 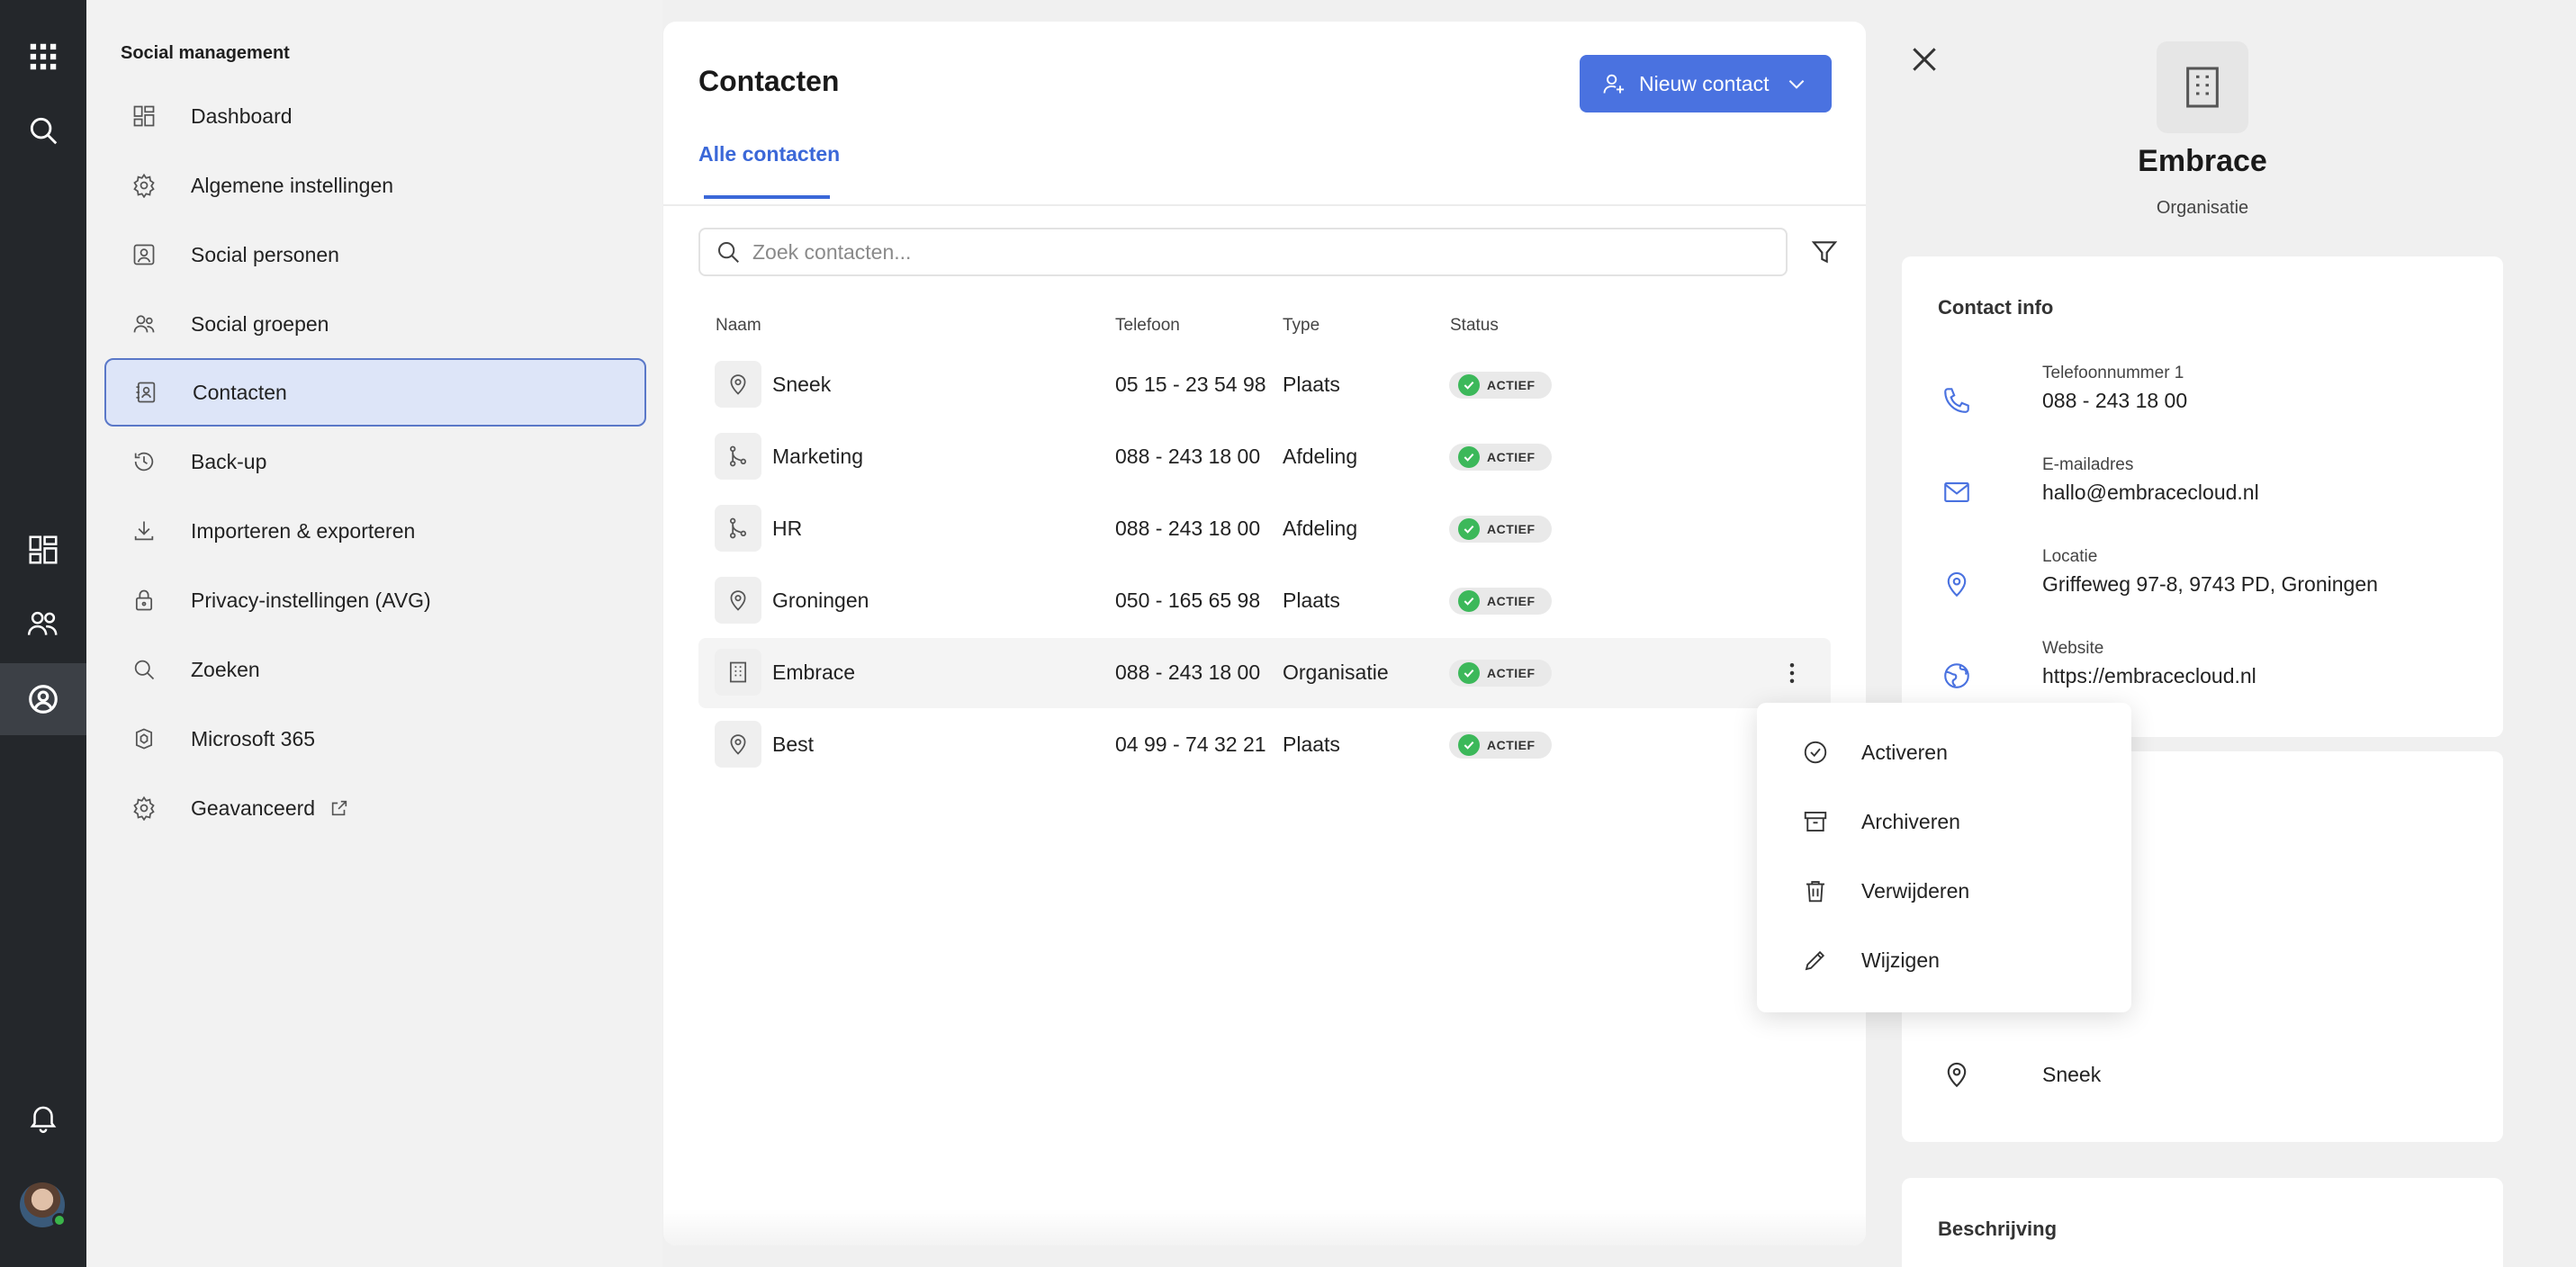 What do you see at coordinates (43, 699) in the screenshot?
I see `contacts-icon` at bounding box center [43, 699].